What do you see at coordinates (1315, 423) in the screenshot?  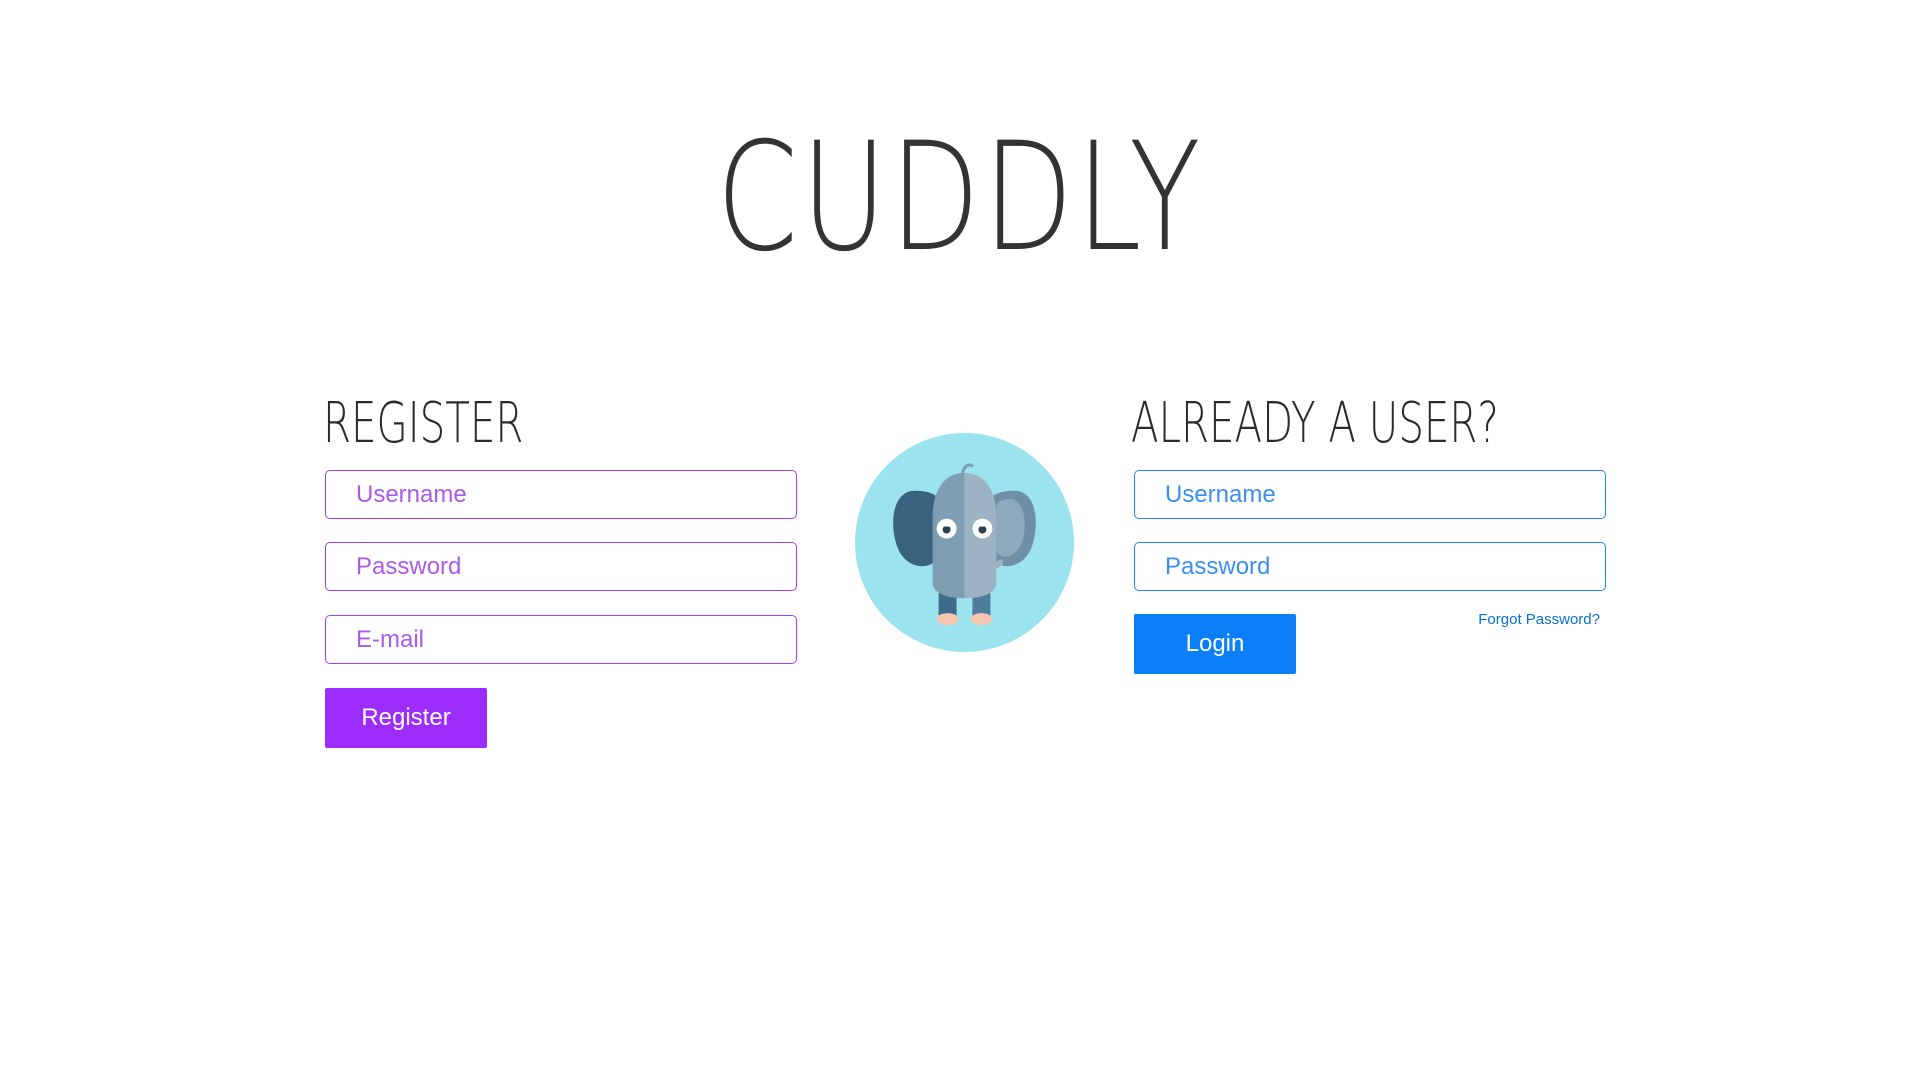 I see `login-heading: ALREADY A USER?` at bounding box center [1315, 423].